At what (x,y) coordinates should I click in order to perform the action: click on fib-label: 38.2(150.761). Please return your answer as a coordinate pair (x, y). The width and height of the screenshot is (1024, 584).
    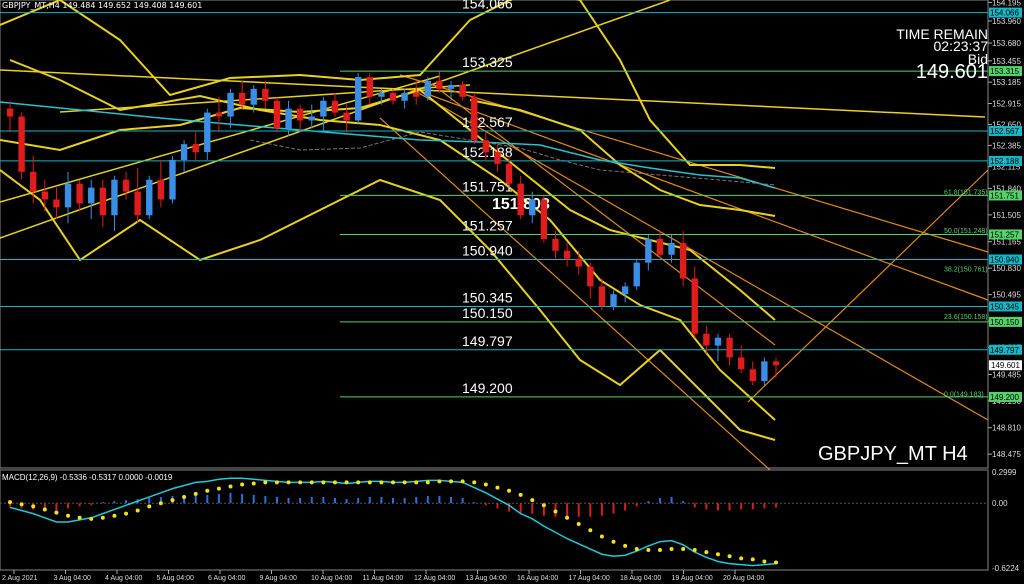
    Looking at the image, I should click on (966, 270).